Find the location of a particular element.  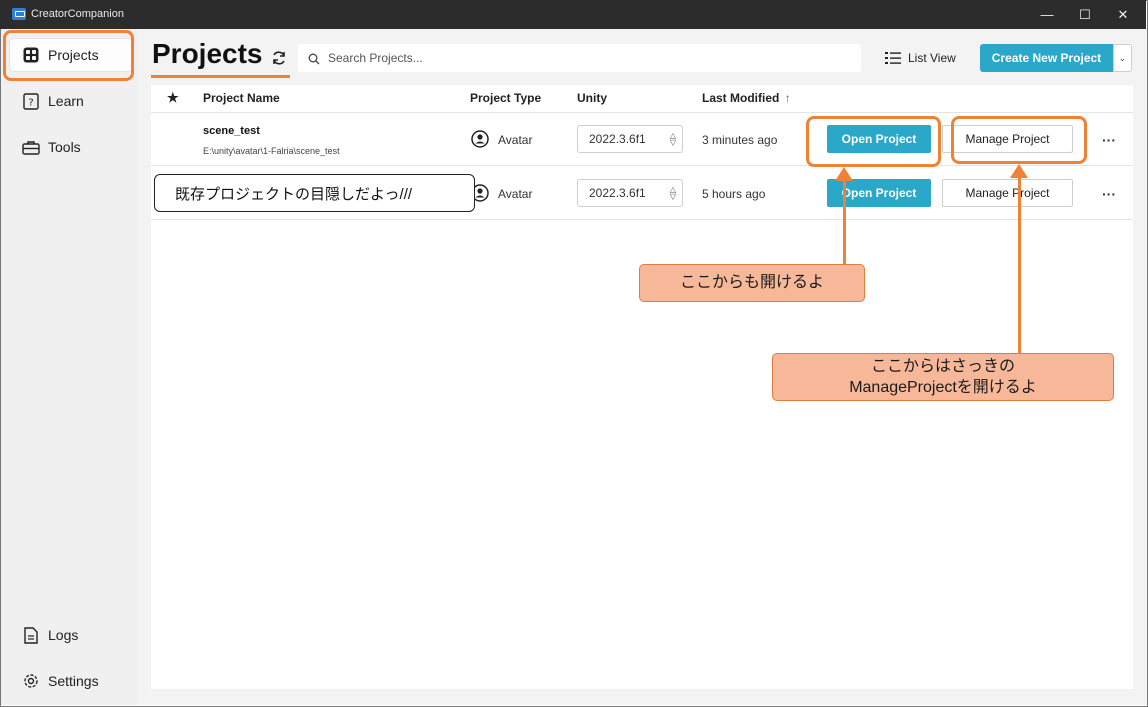

refresh-icon is located at coordinates (279, 58).